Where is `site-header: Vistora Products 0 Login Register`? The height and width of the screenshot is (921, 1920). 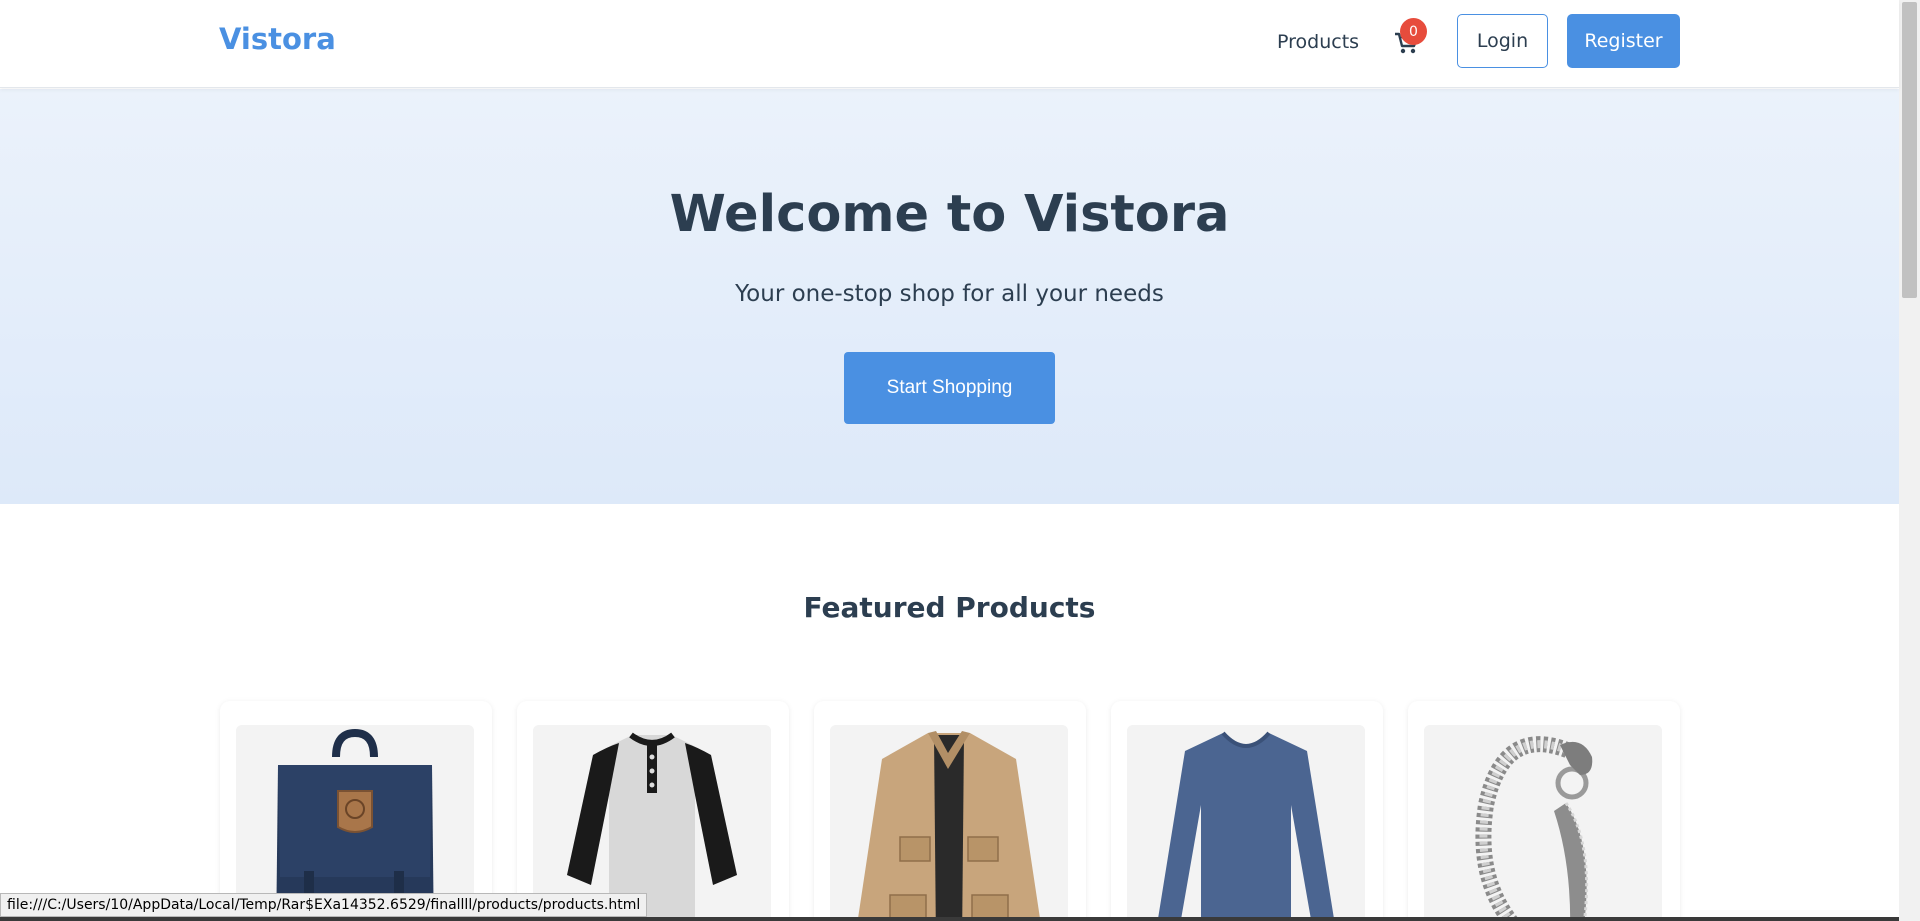 site-header: Vistora Products 0 Login Register is located at coordinates (949, 44).